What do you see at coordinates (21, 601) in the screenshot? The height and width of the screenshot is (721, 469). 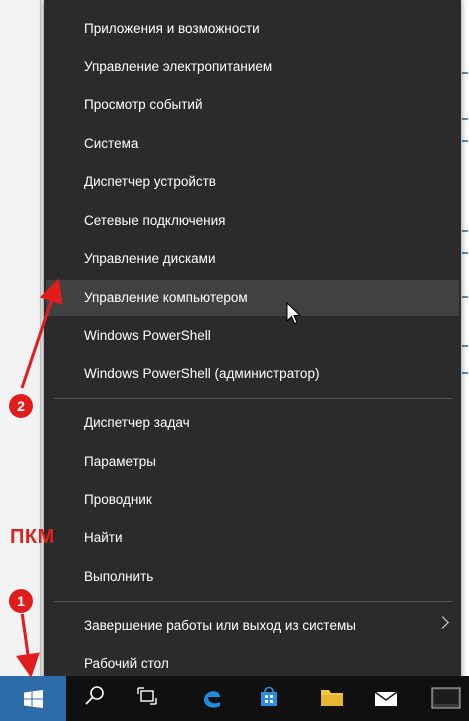 I see `step-1-badge: 1` at bounding box center [21, 601].